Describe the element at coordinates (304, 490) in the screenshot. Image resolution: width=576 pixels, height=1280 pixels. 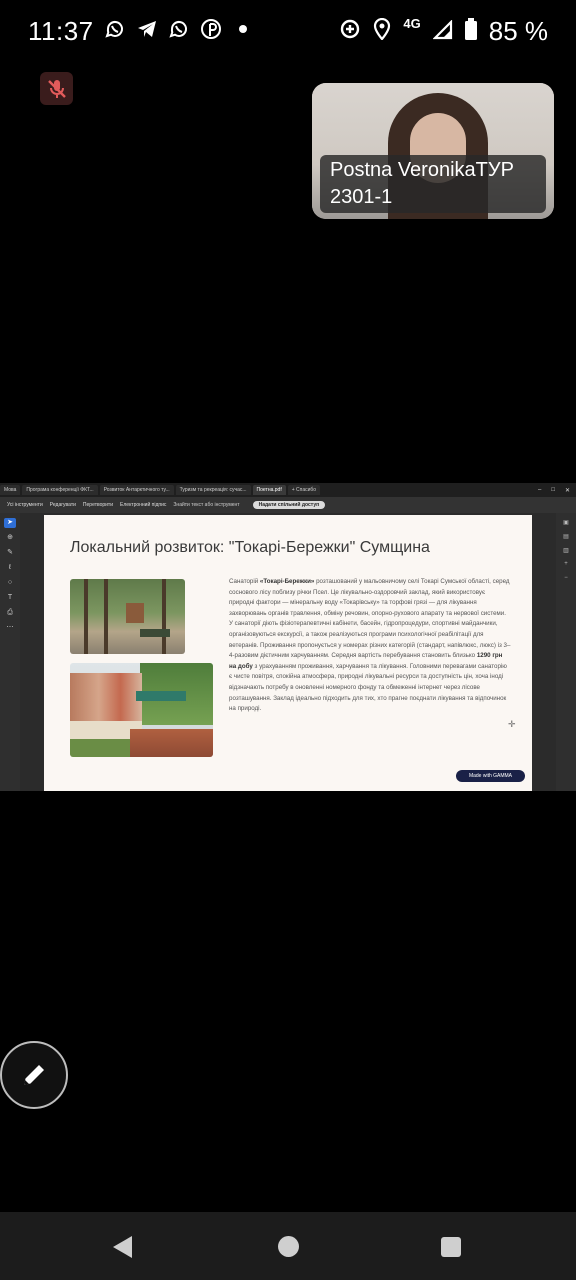
I see `browser-tab: + Спасибо` at that location.